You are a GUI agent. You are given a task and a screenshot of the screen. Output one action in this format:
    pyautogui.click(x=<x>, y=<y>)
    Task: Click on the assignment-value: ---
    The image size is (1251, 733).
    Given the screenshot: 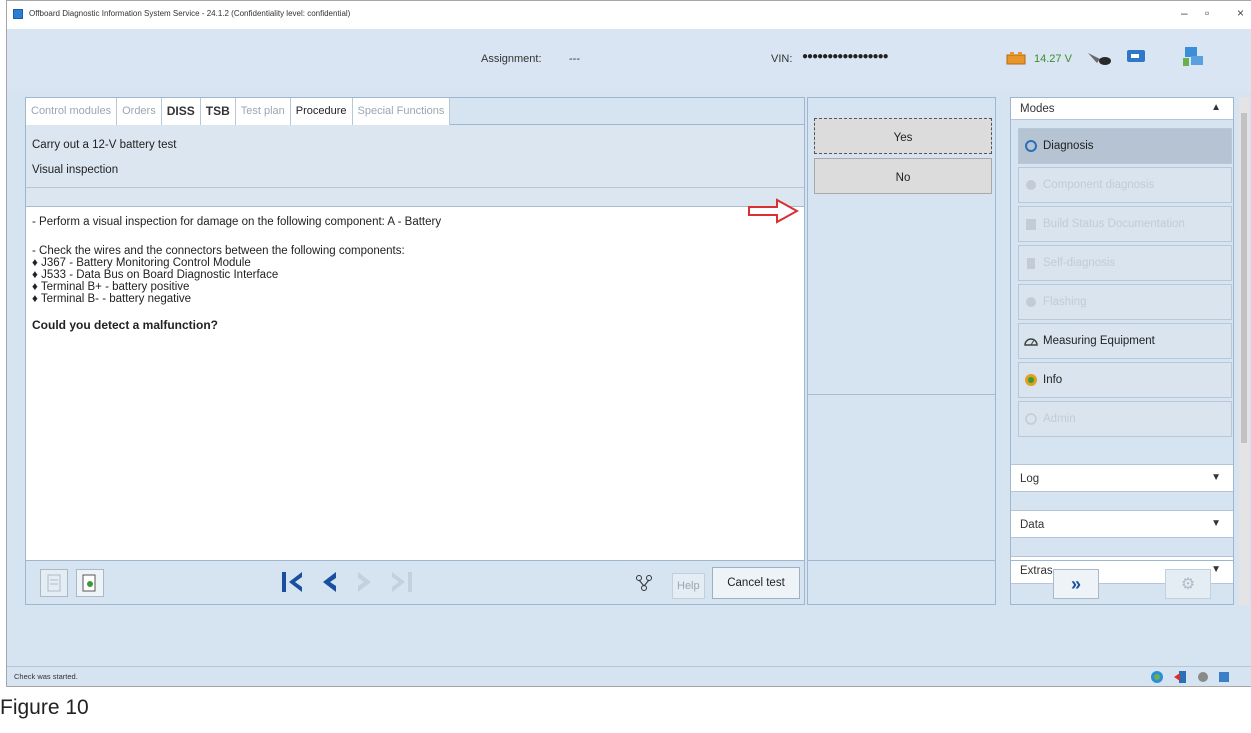 What is the action you would take?
    pyautogui.click(x=574, y=59)
    